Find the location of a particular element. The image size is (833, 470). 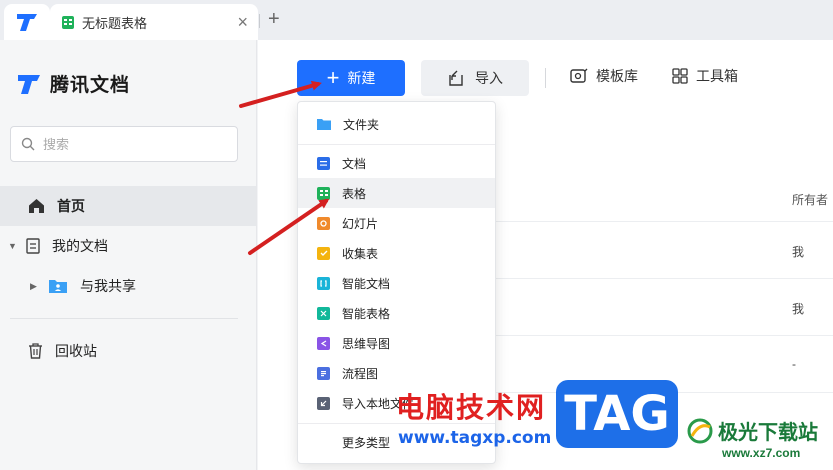

menu-item-label: 思维导图 is located at coordinates (366, 343).